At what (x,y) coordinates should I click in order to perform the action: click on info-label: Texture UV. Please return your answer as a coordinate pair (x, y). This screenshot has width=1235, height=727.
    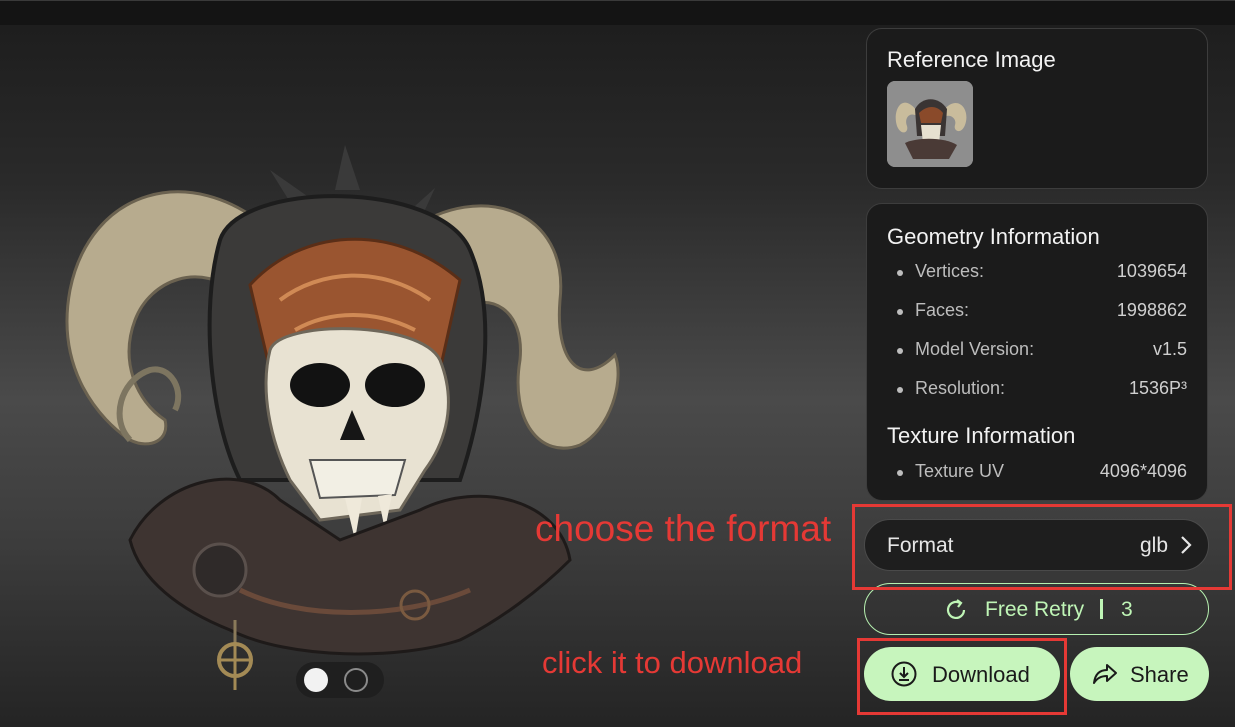
    Looking at the image, I should click on (960, 471).